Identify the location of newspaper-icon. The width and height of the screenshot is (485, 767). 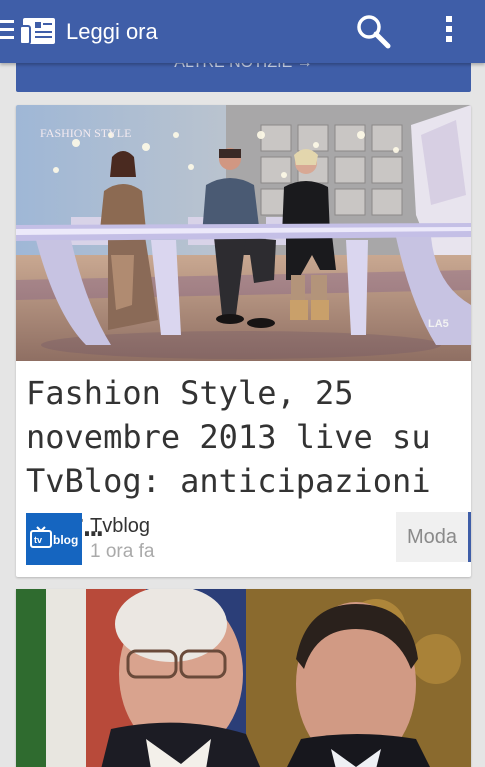
(39, 31).